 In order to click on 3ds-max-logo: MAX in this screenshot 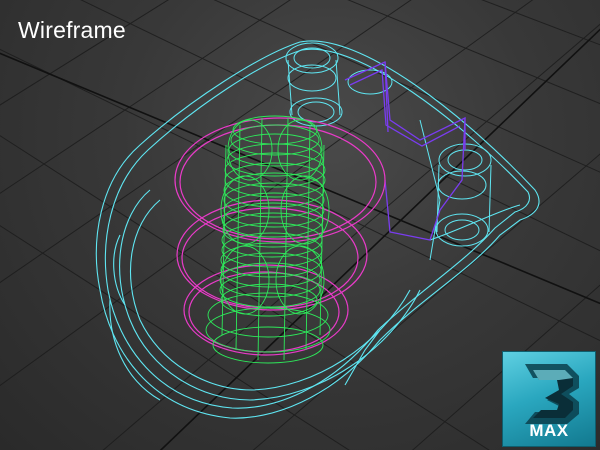, I will do `click(549, 399)`.